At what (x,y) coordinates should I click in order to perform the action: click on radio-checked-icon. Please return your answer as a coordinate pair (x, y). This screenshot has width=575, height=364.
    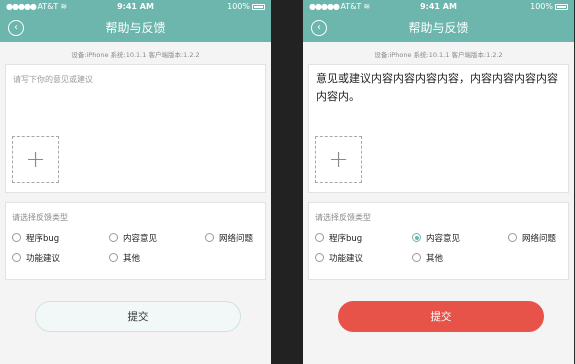
    Looking at the image, I should click on (416, 237).